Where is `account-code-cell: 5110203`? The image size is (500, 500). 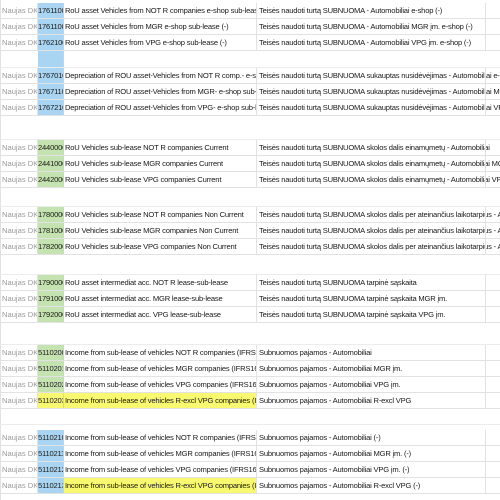 account-code-cell: 5110203 is located at coordinates (51, 400).